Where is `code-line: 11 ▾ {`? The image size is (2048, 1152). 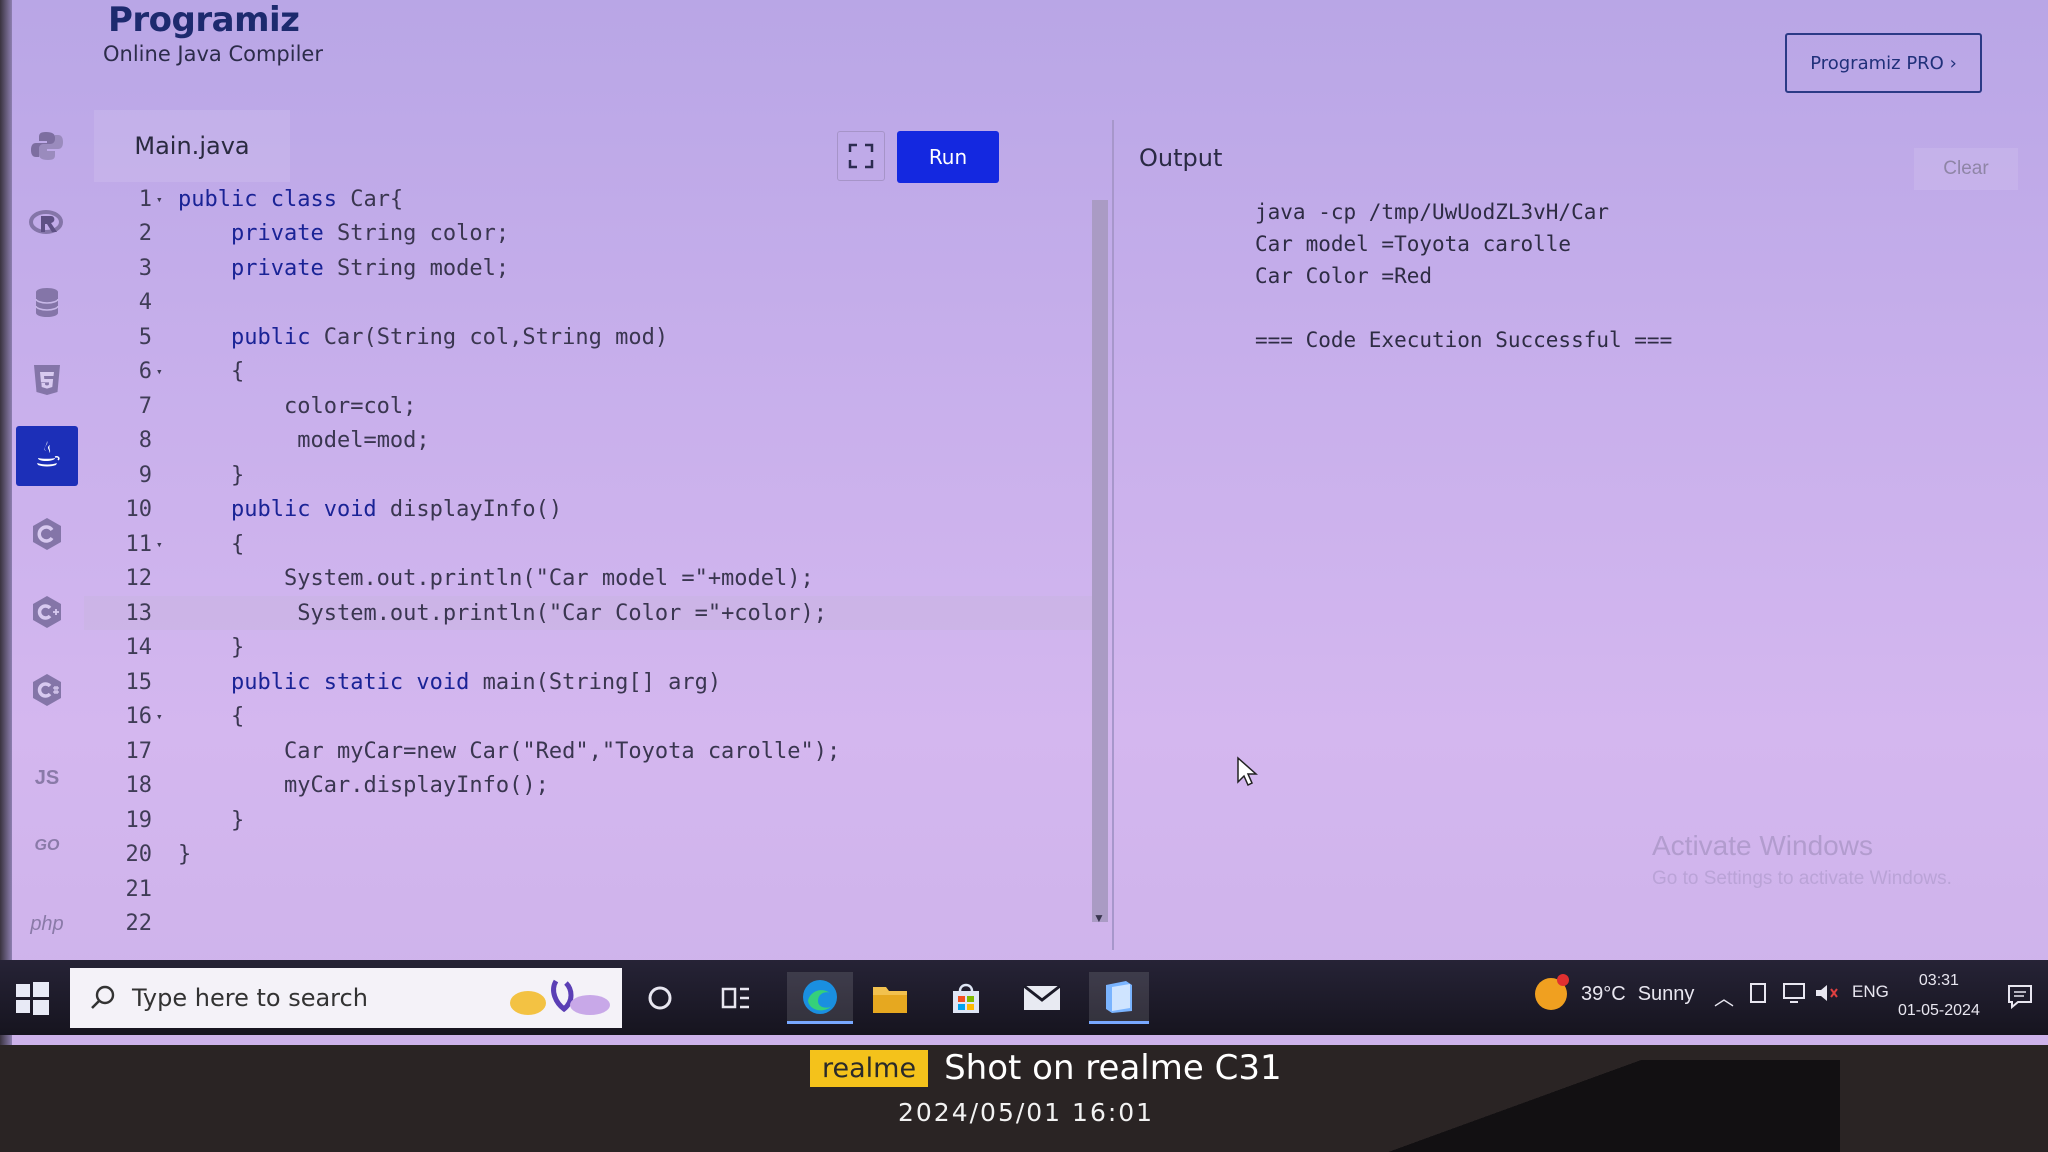 code-line: 11 ▾ { is located at coordinates (589, 544).